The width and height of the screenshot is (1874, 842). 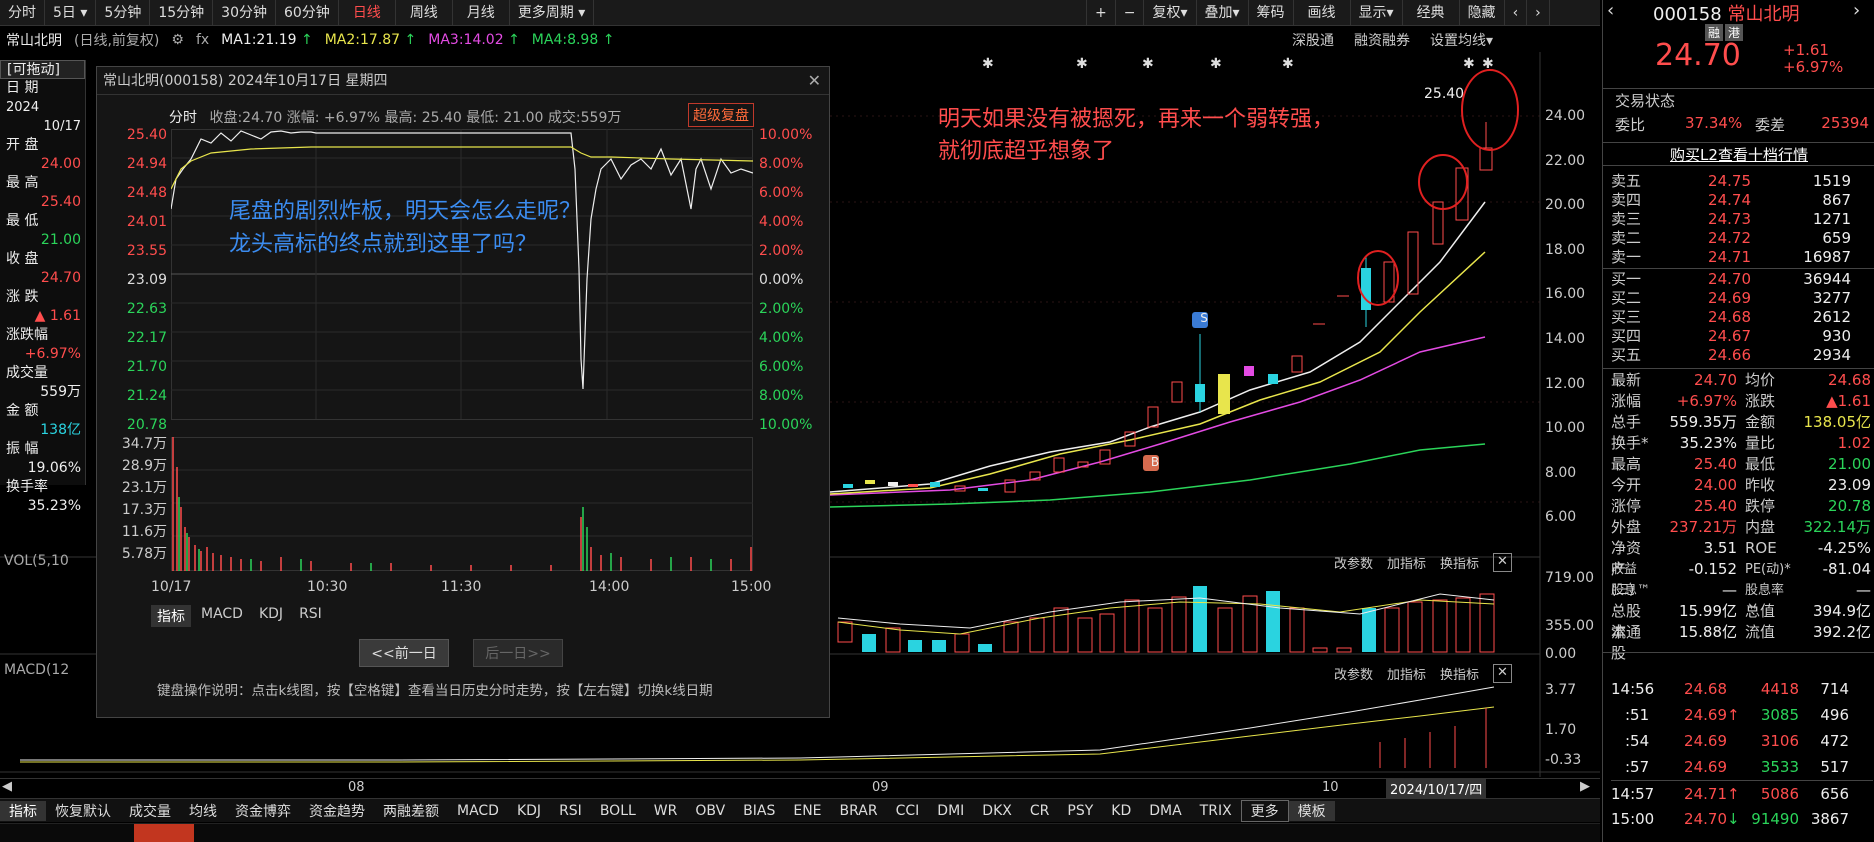 What do you see at coordinates (1740, 257) in the screenshot?
I see `sell-row: 卖一 24.71 16987` at bounding box center [1740, 257].